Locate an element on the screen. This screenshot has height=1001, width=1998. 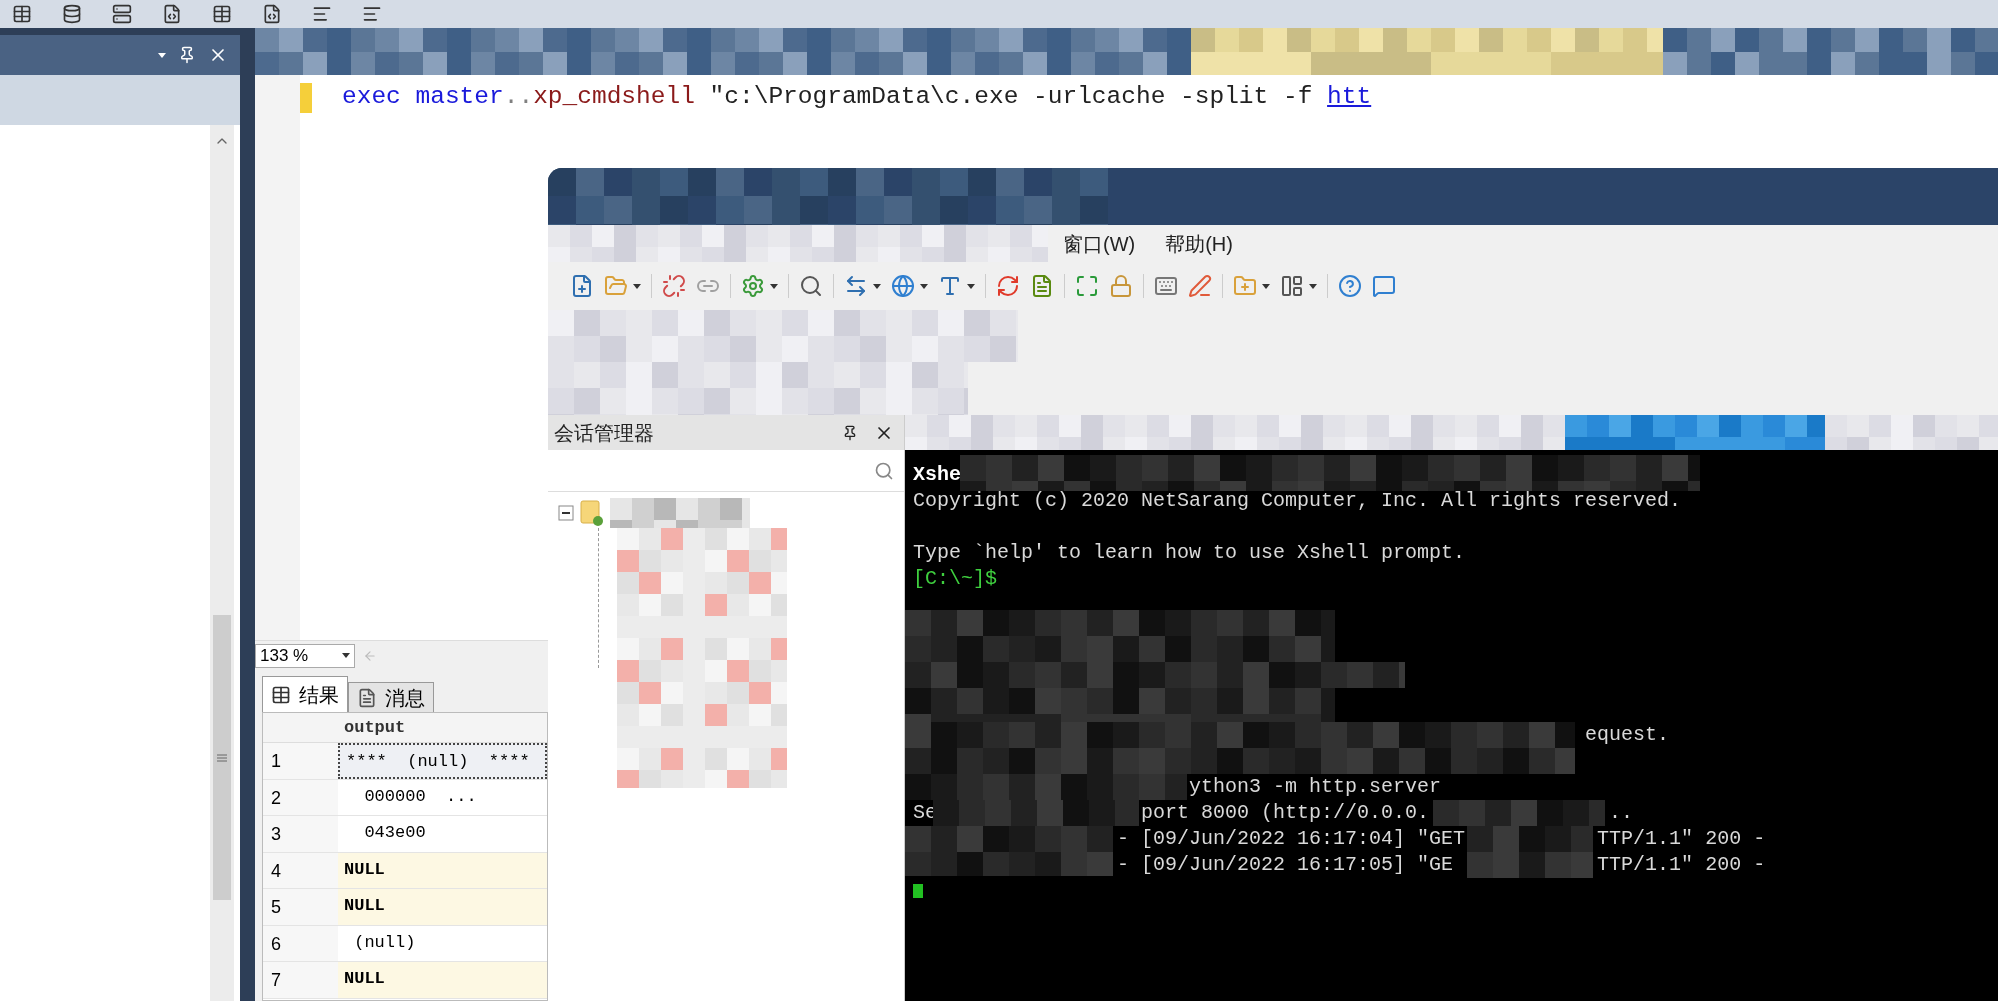
collapse-icon is located at coordinates (566, 513).